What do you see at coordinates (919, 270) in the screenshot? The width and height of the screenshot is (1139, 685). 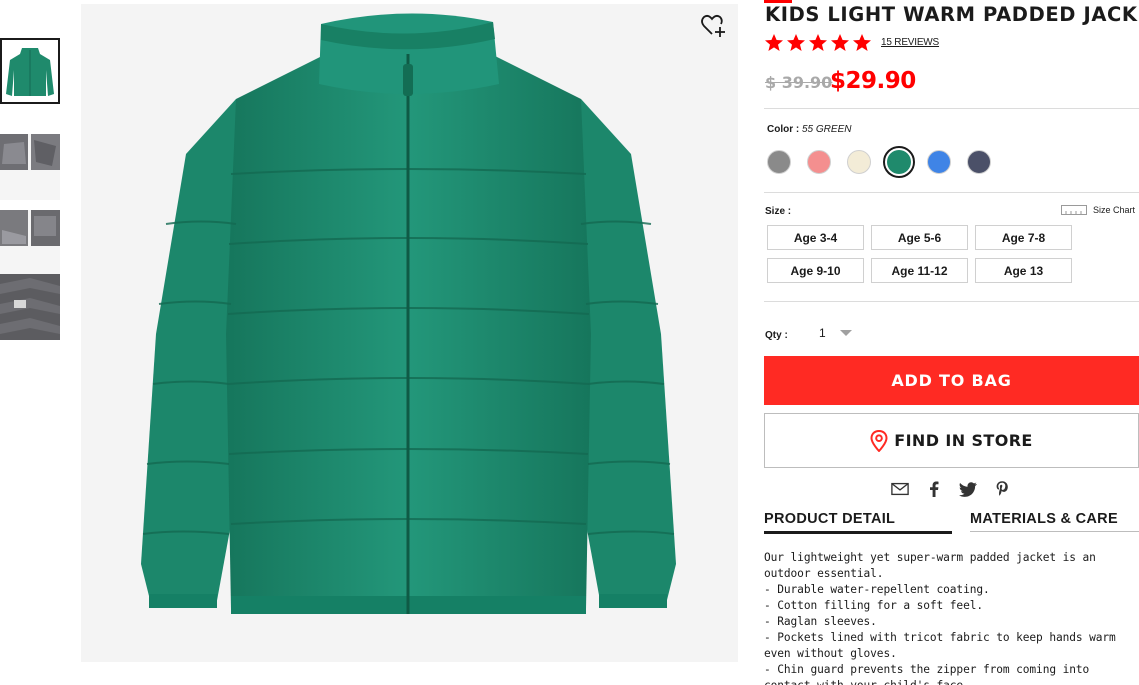 I see `size-option: Age 11-12` at bounding box center [919, 270].